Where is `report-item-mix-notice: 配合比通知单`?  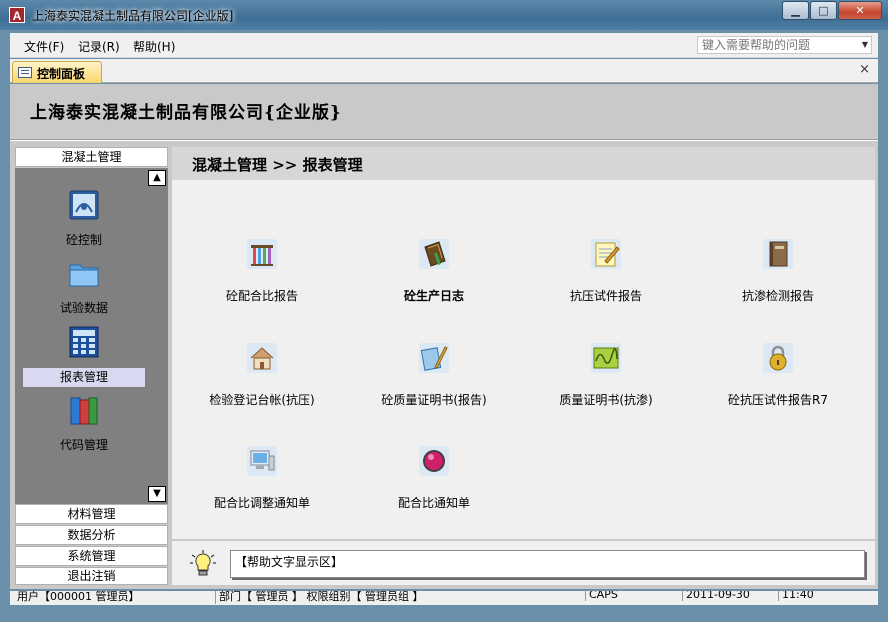 report-item-mix-notice: 配合比通知单 is located at coordinates (434, 478).